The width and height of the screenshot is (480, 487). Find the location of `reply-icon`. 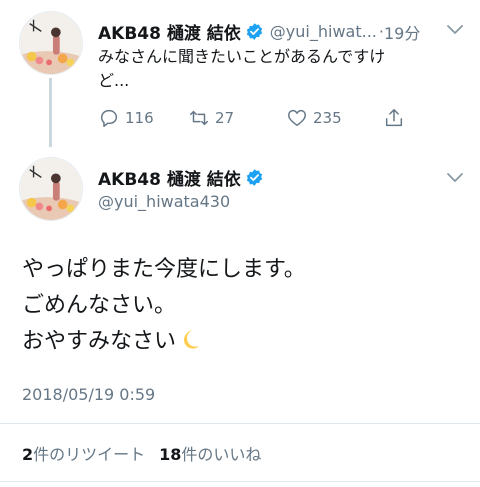

reply-icon is located at coordinates (109, 118).